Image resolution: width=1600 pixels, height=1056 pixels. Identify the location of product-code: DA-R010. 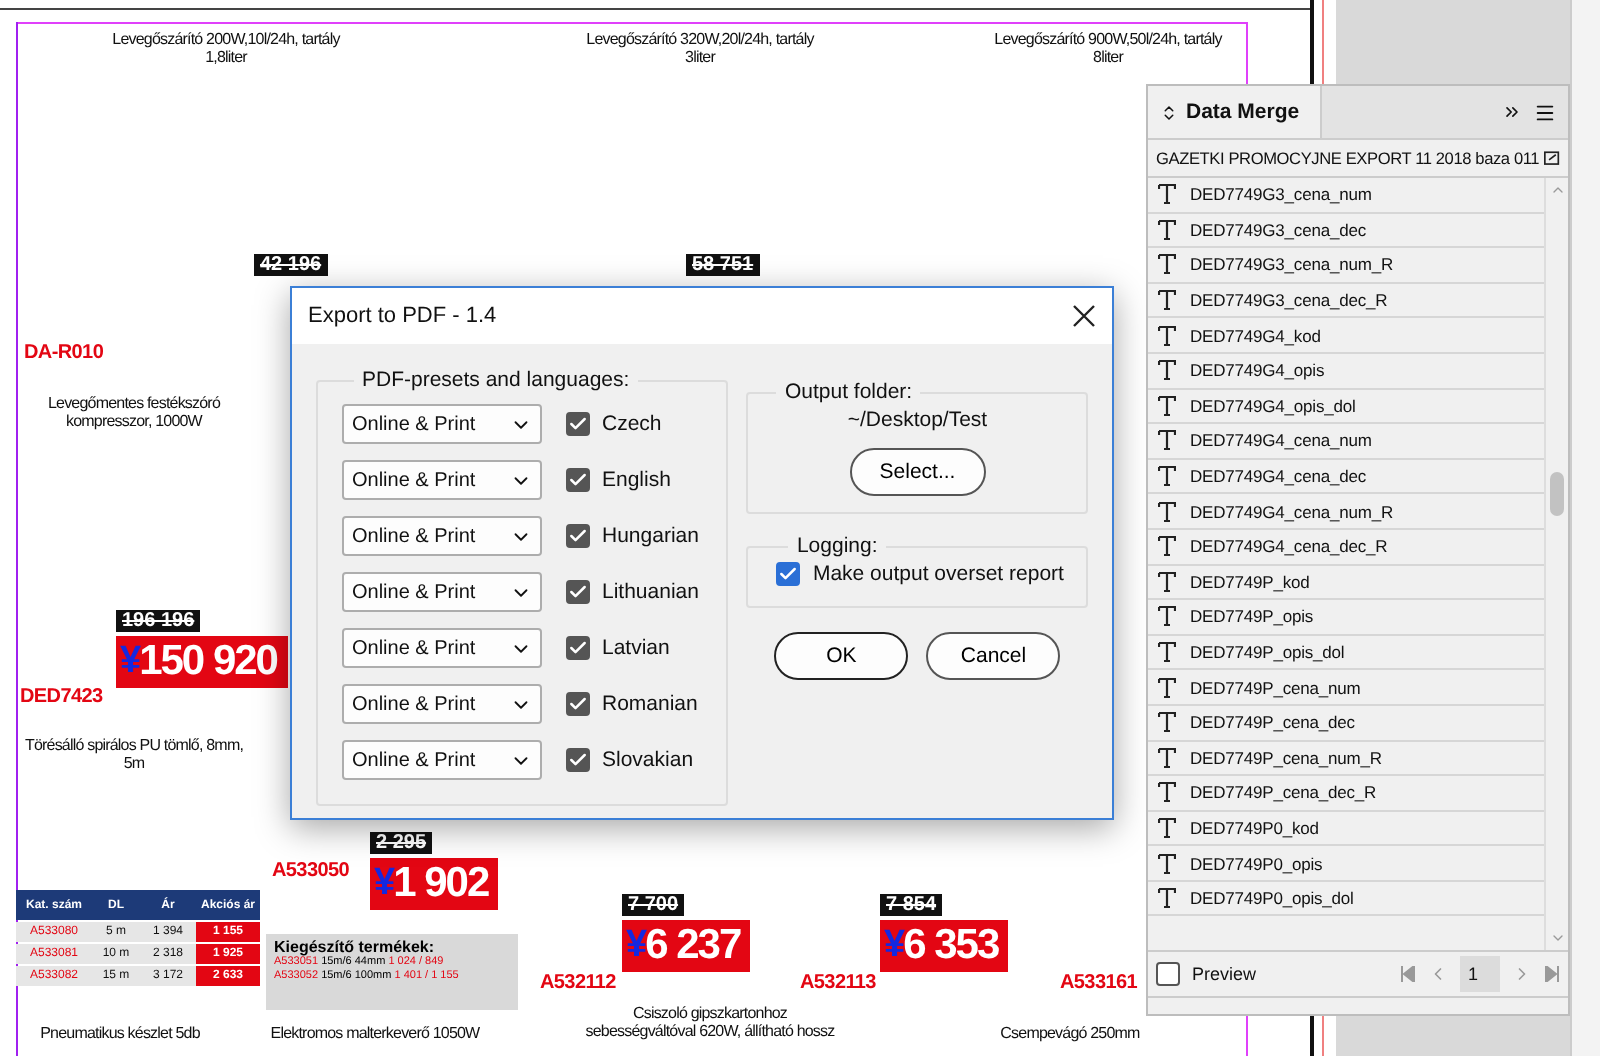
(64, 353).